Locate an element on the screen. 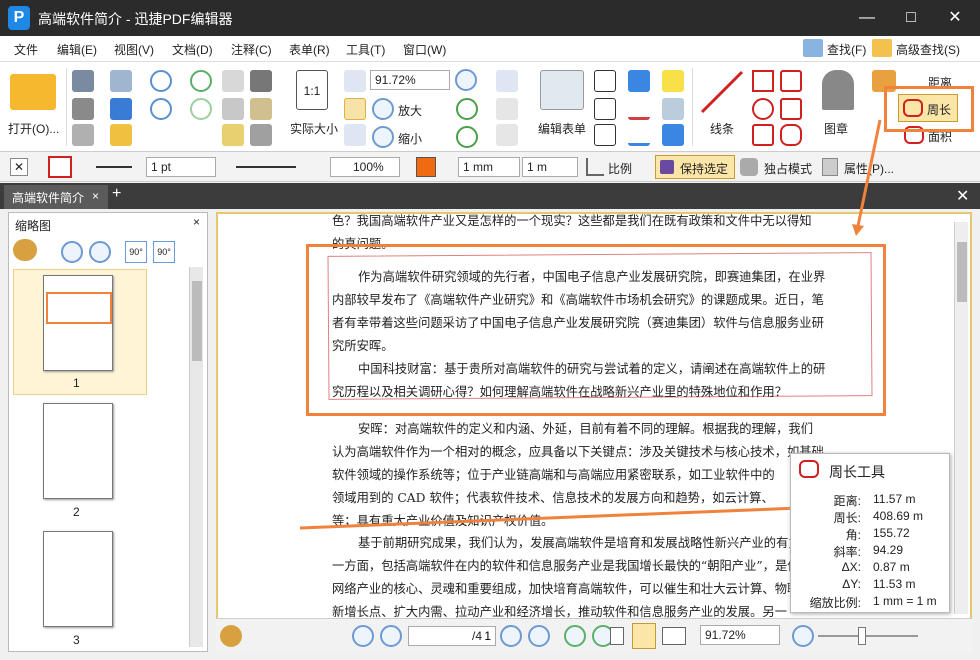 The image size is (980, 660). continuous-page-icon is located at coordinates (644, 636).